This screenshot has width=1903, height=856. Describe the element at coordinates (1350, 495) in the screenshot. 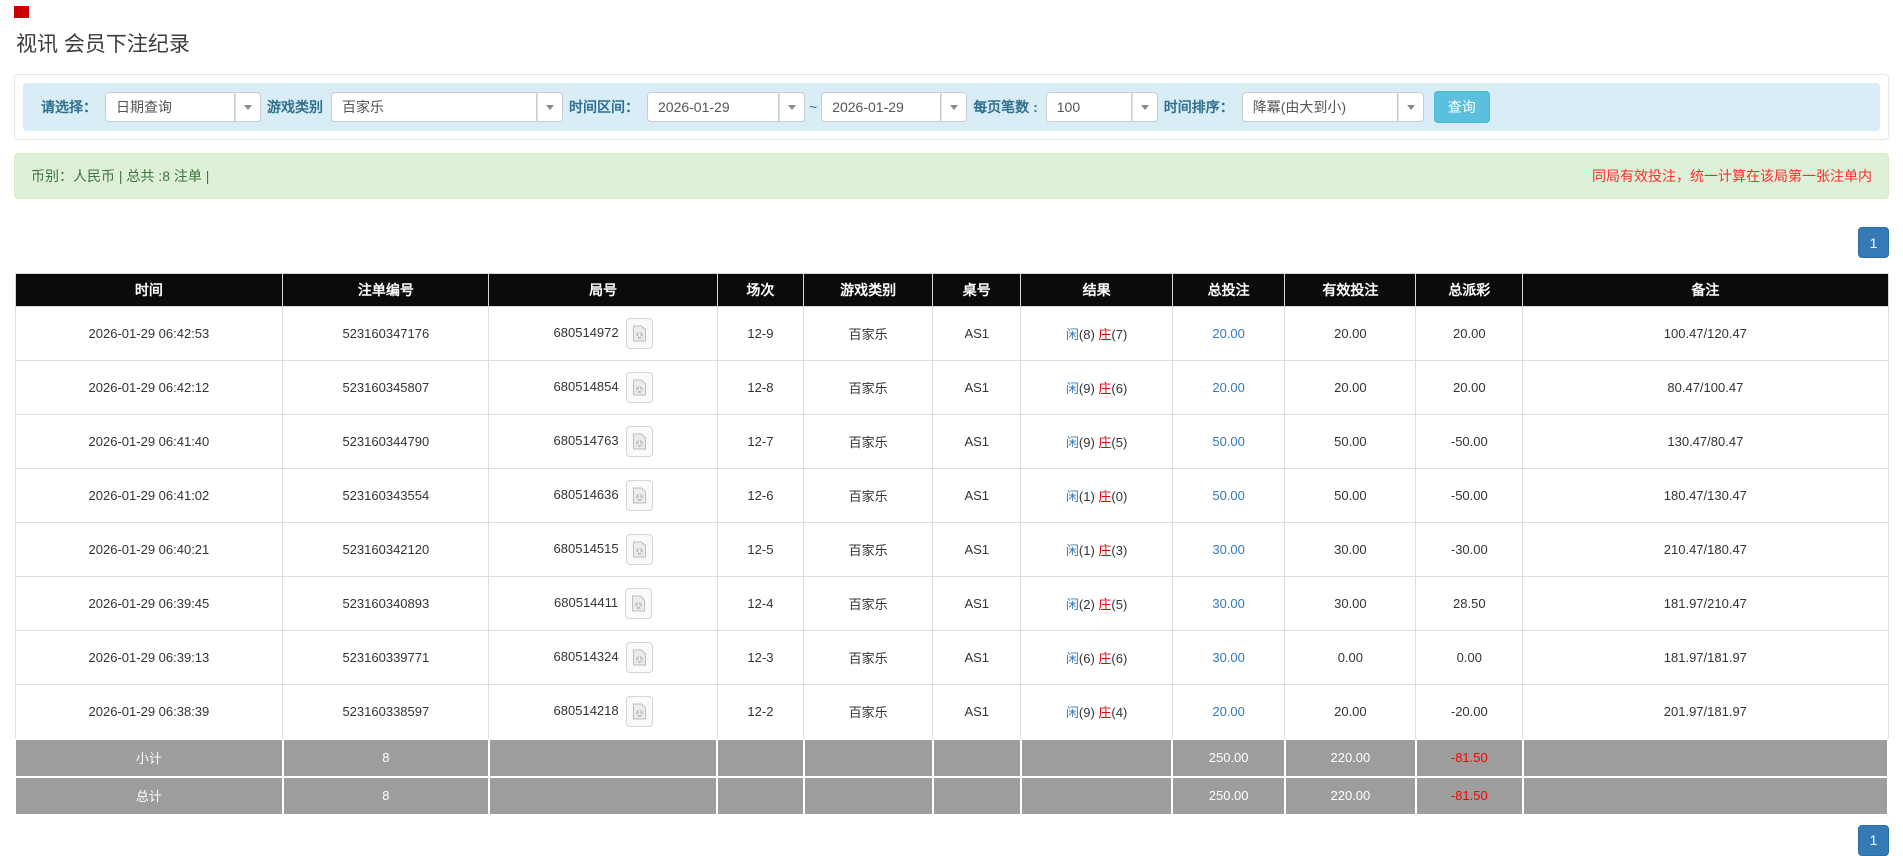

I see `valid-bet-cell: 50.00` at that location.